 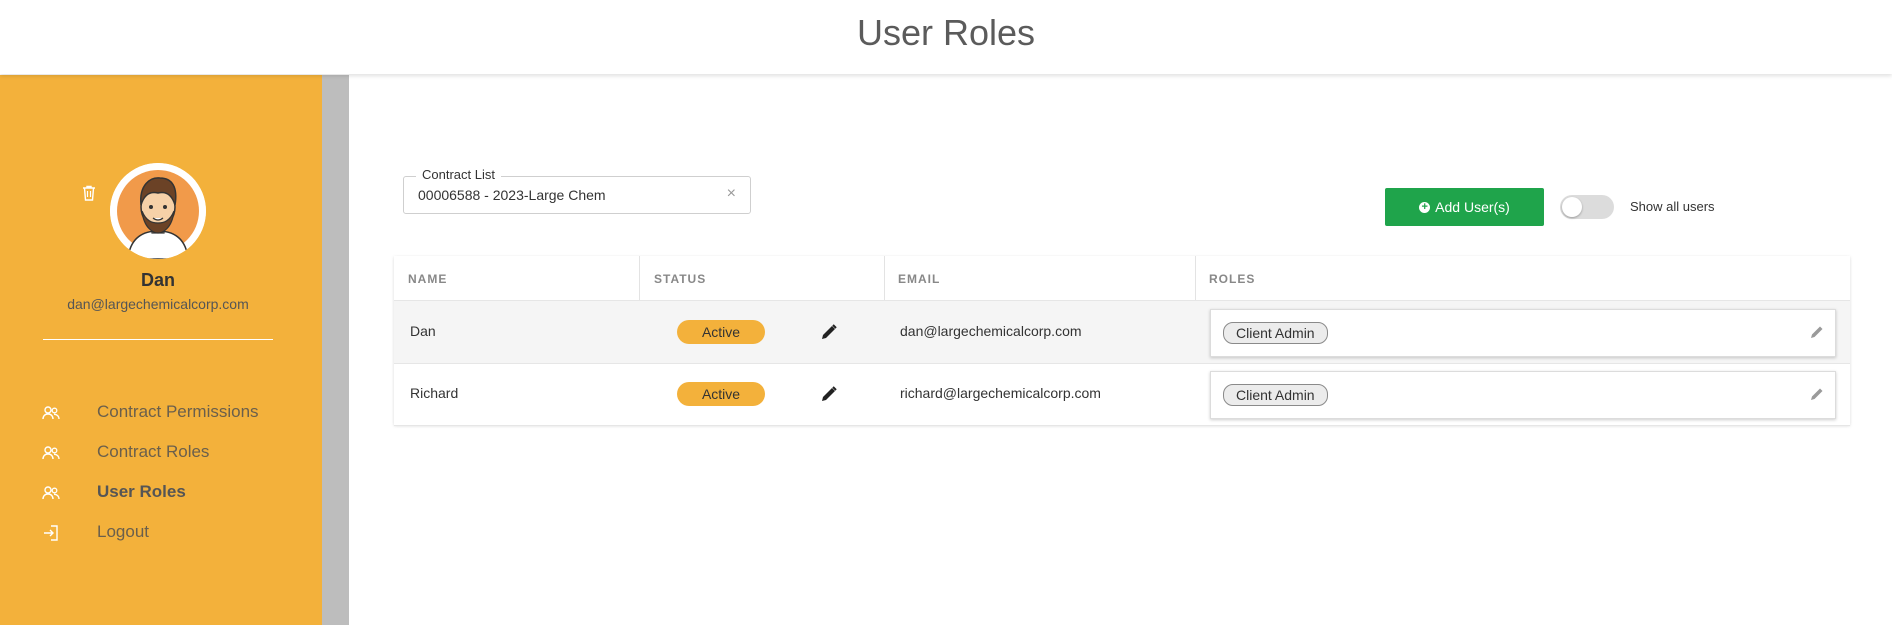 I want to click on sidebar-item-user-roles: User Roles, so click(x=172, y=493).